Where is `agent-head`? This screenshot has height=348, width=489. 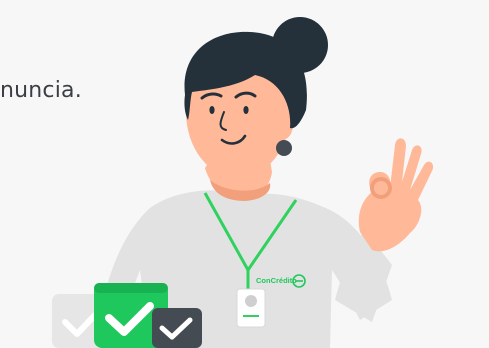
agent-head is located at coordinates (256, 97).